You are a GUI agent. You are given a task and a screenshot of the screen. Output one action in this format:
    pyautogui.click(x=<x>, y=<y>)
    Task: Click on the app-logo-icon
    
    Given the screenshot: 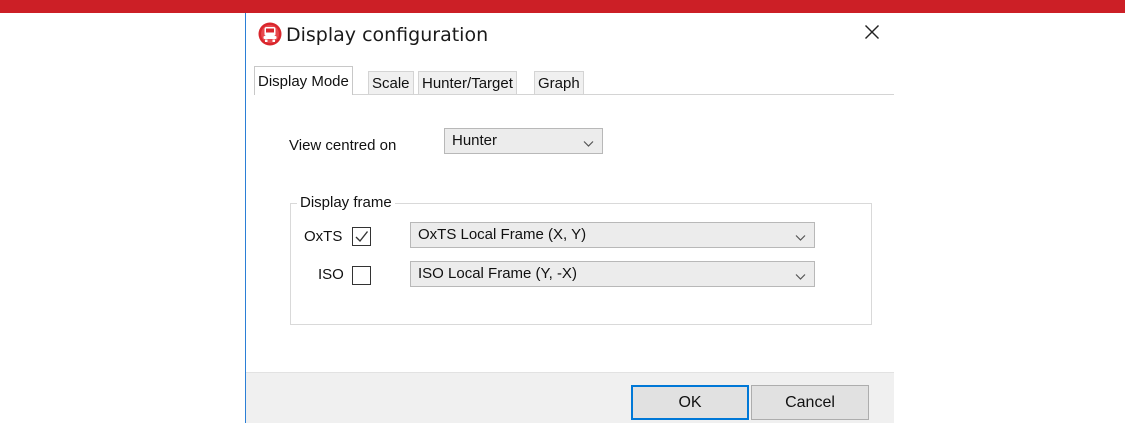 What is the action you would take?
    pyautogui.click(x=270, y=34)
    